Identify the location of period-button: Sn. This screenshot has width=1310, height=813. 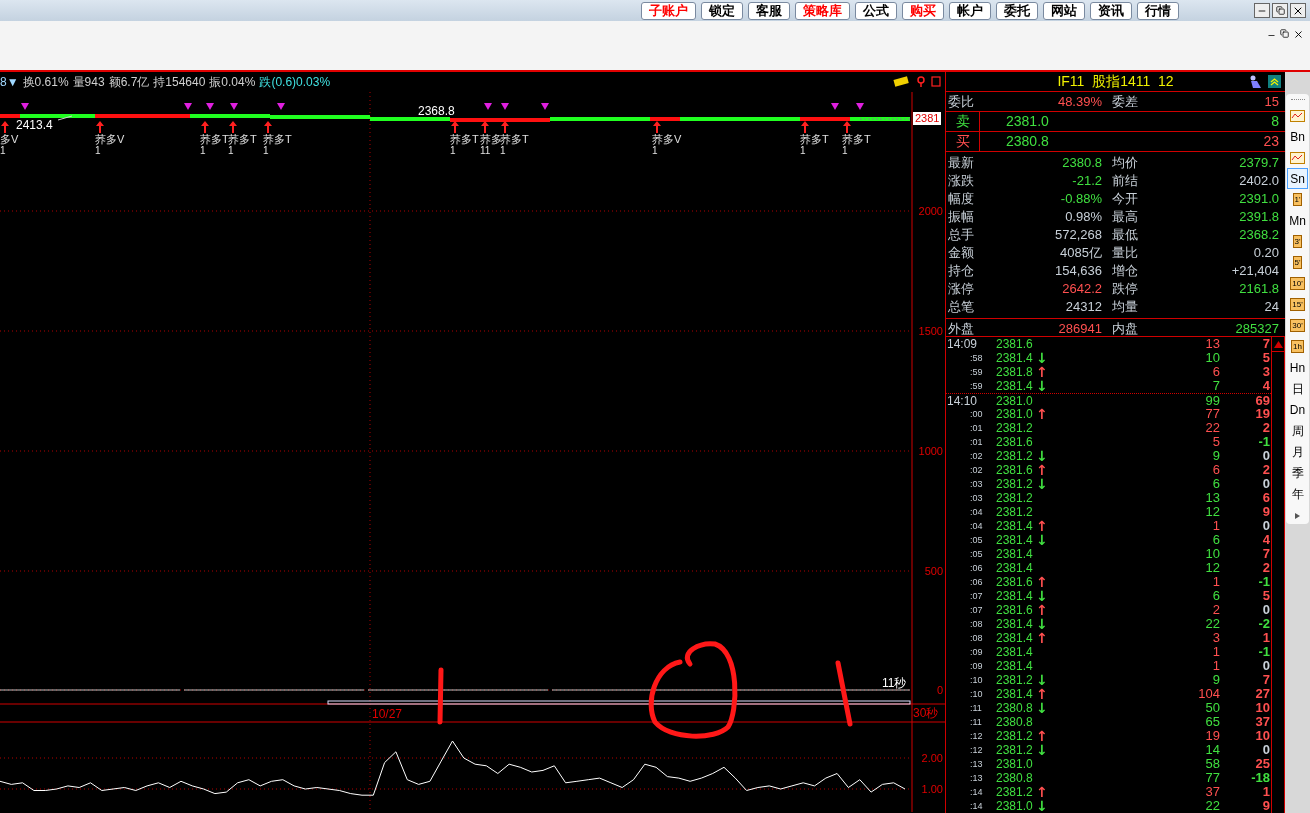
(1297, 178).